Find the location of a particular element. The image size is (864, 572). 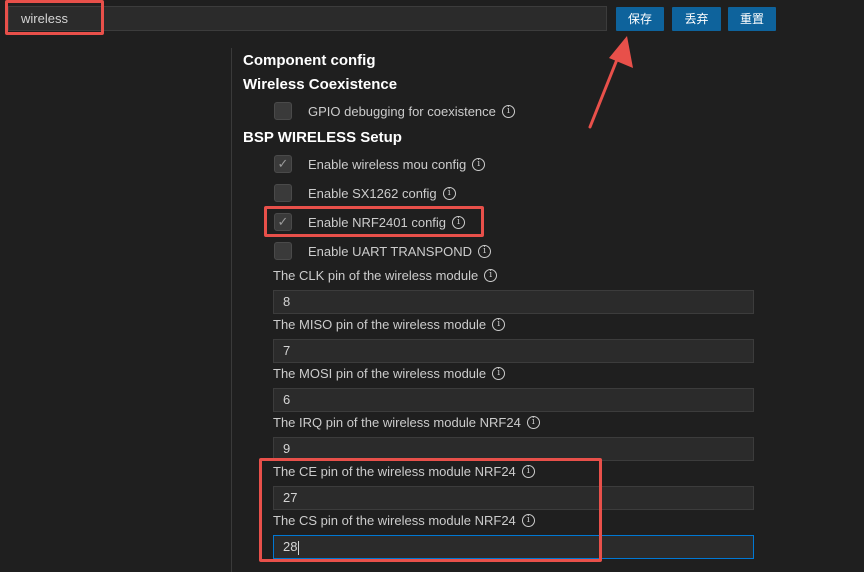

checkbox-label: Enable SX1262 config i is located at coordinates (382, 193).